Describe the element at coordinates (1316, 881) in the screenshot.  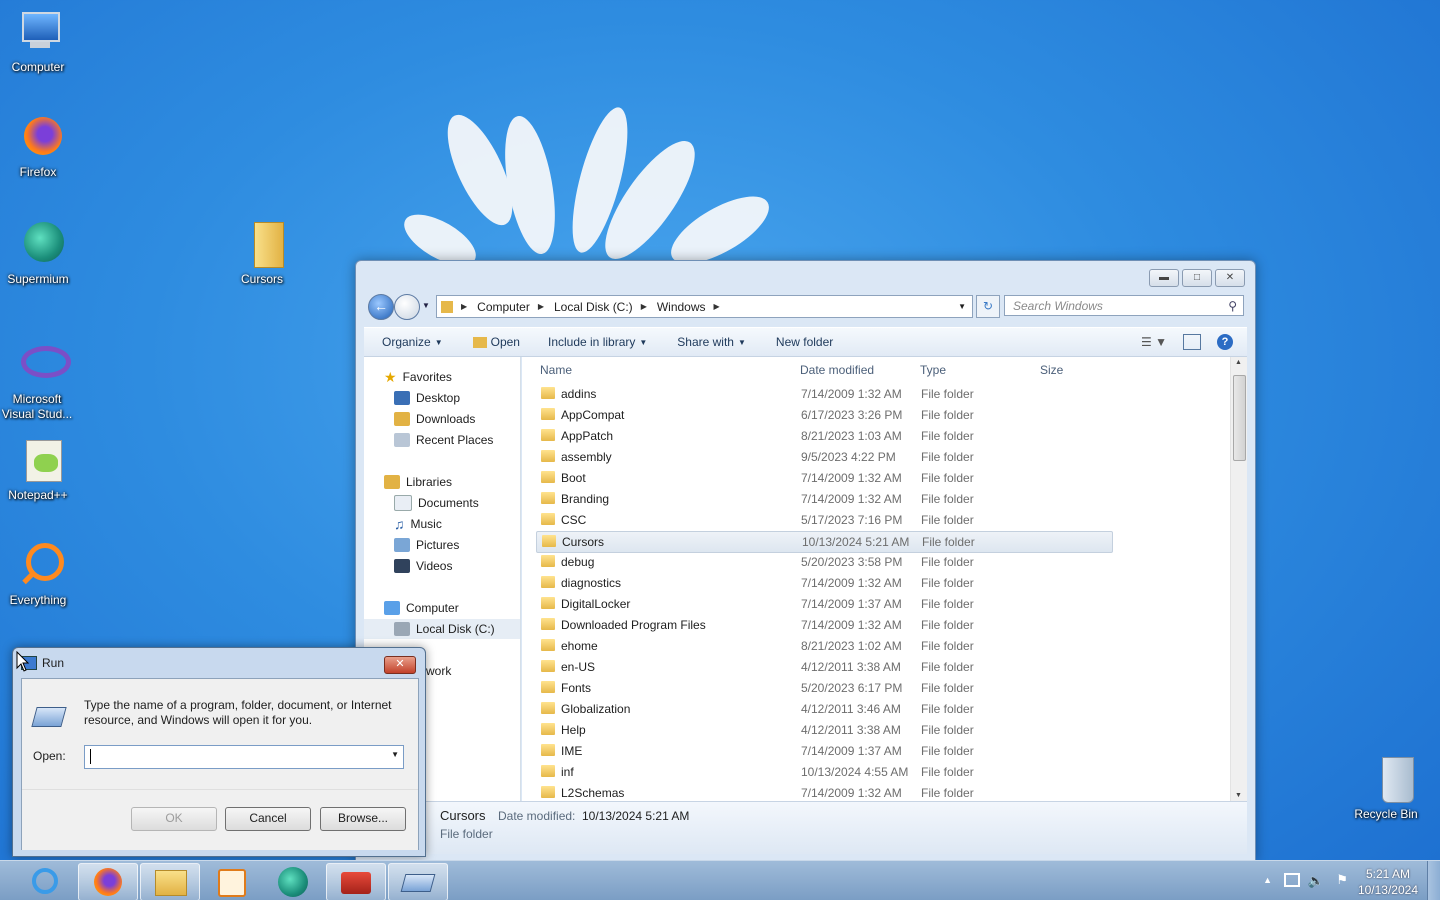
I see `volume-muted-icon: 🔈` at that location.